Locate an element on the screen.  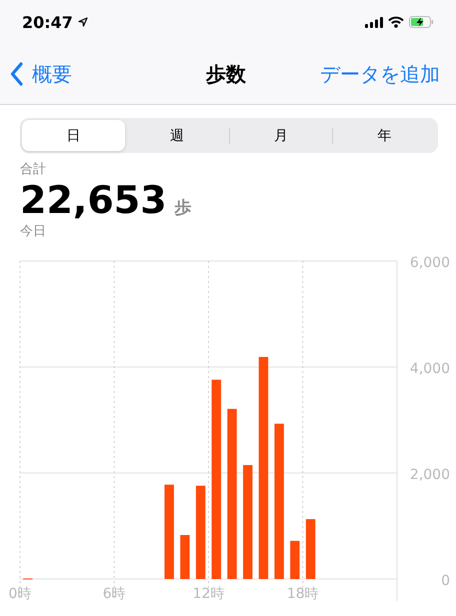
status-time: 20:47 is located at coordinates (47, 22).